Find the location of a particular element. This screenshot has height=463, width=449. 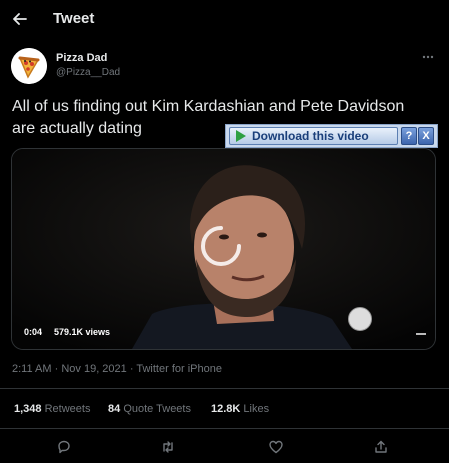

more-dots-icon is located at coordinates (428, 57).